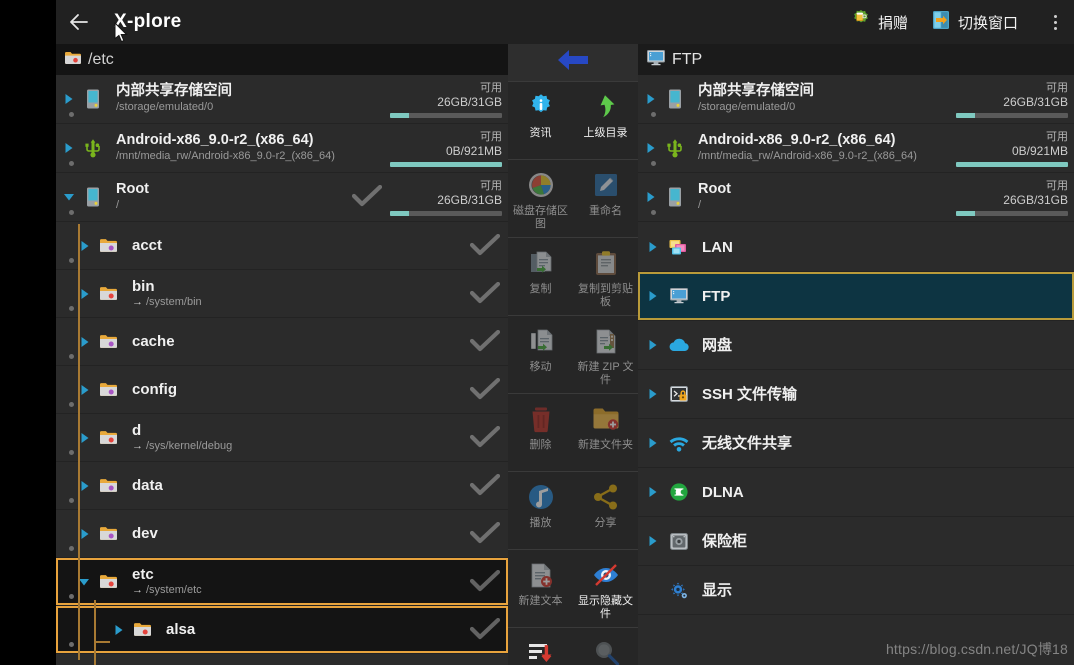 This screenshot has width=1074, height=665. I want to click on blue-left-arrow-icon, so click(573, 62).